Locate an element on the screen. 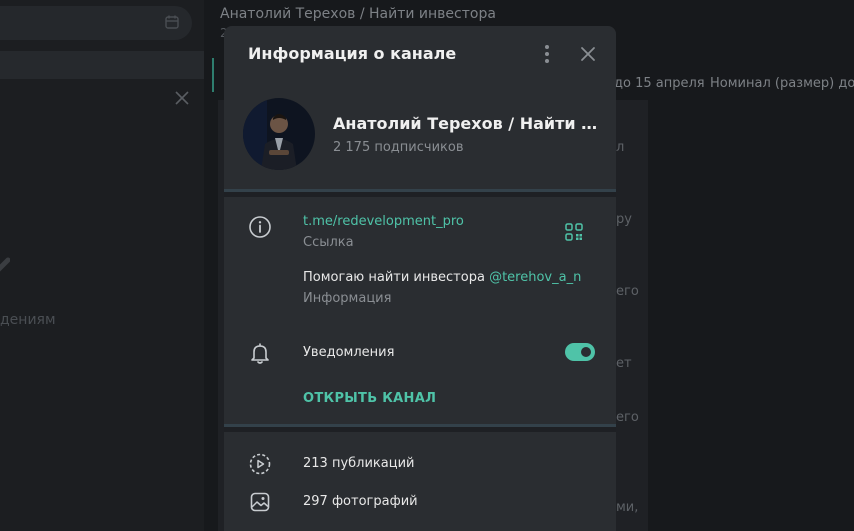  message-fragment: ру is located at coordinates (624, 219).